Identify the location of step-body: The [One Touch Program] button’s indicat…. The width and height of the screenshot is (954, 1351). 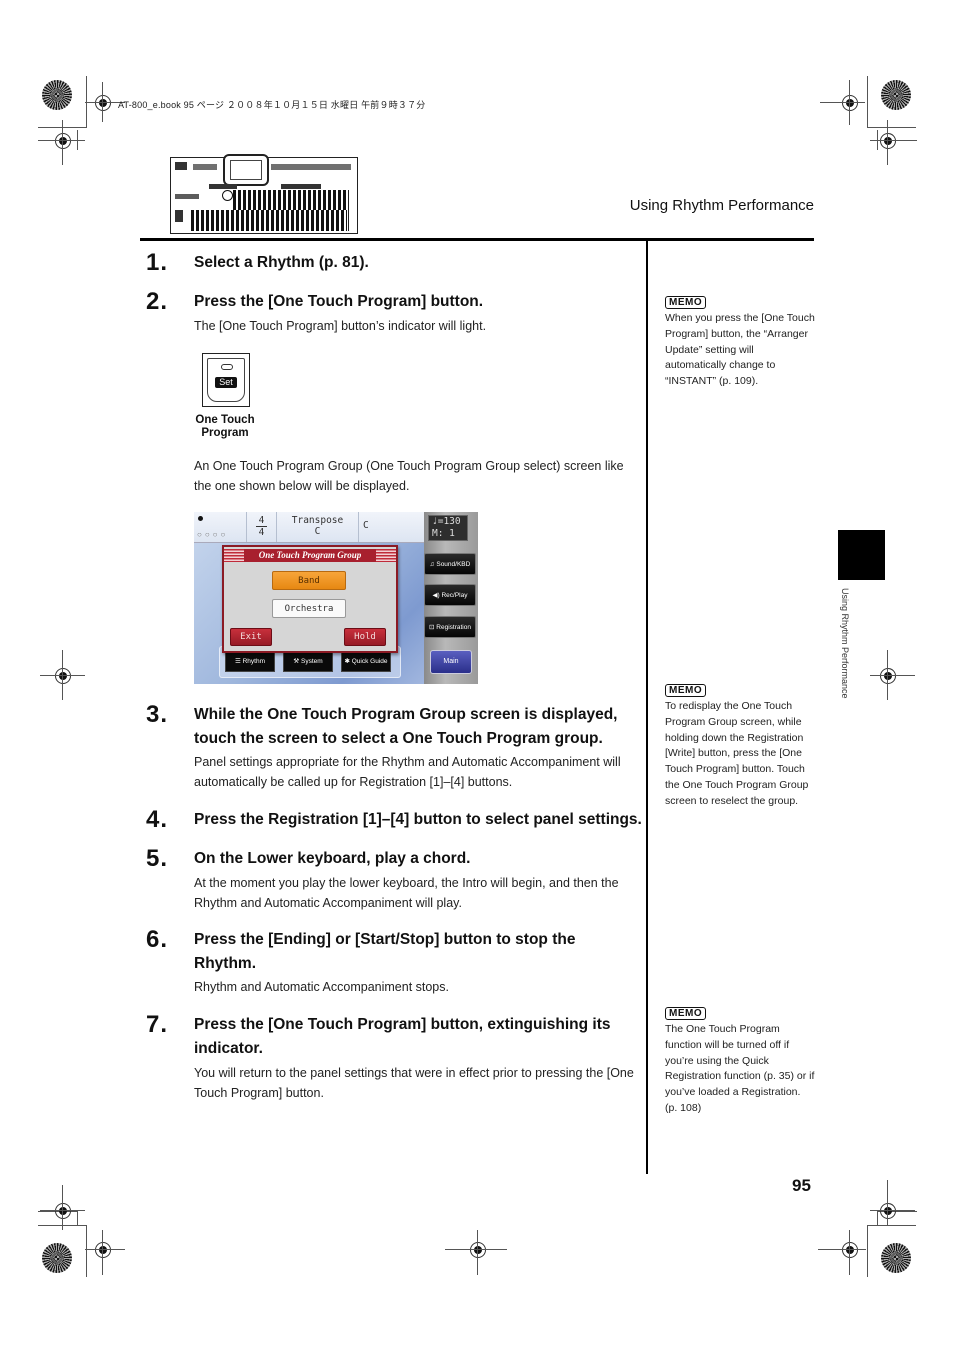
(340, 326).